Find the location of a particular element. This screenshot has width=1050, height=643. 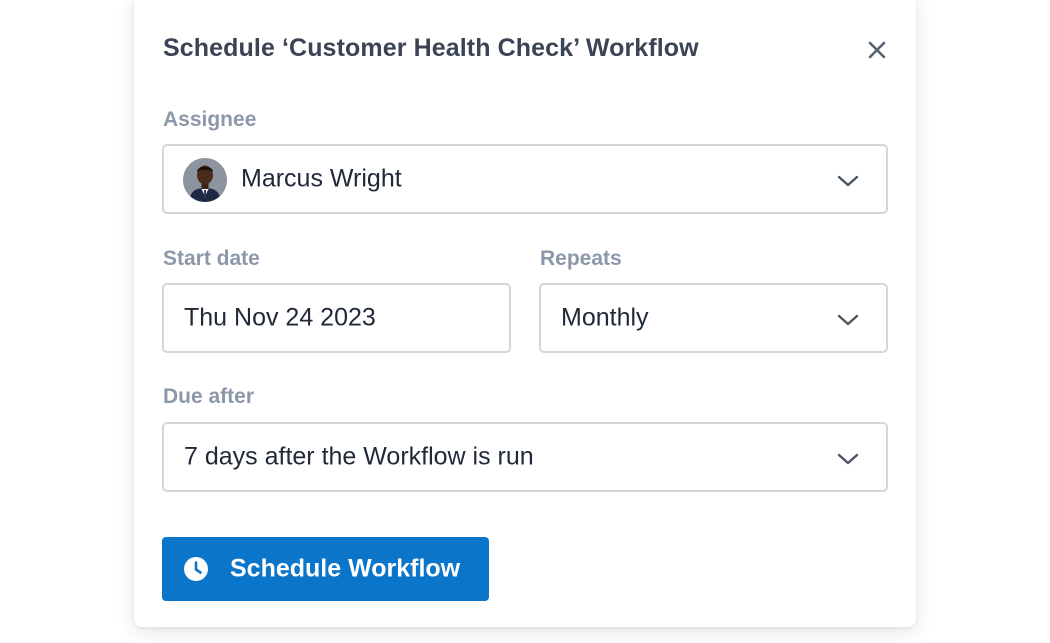

close-icon is located at coordinates (877, 50).